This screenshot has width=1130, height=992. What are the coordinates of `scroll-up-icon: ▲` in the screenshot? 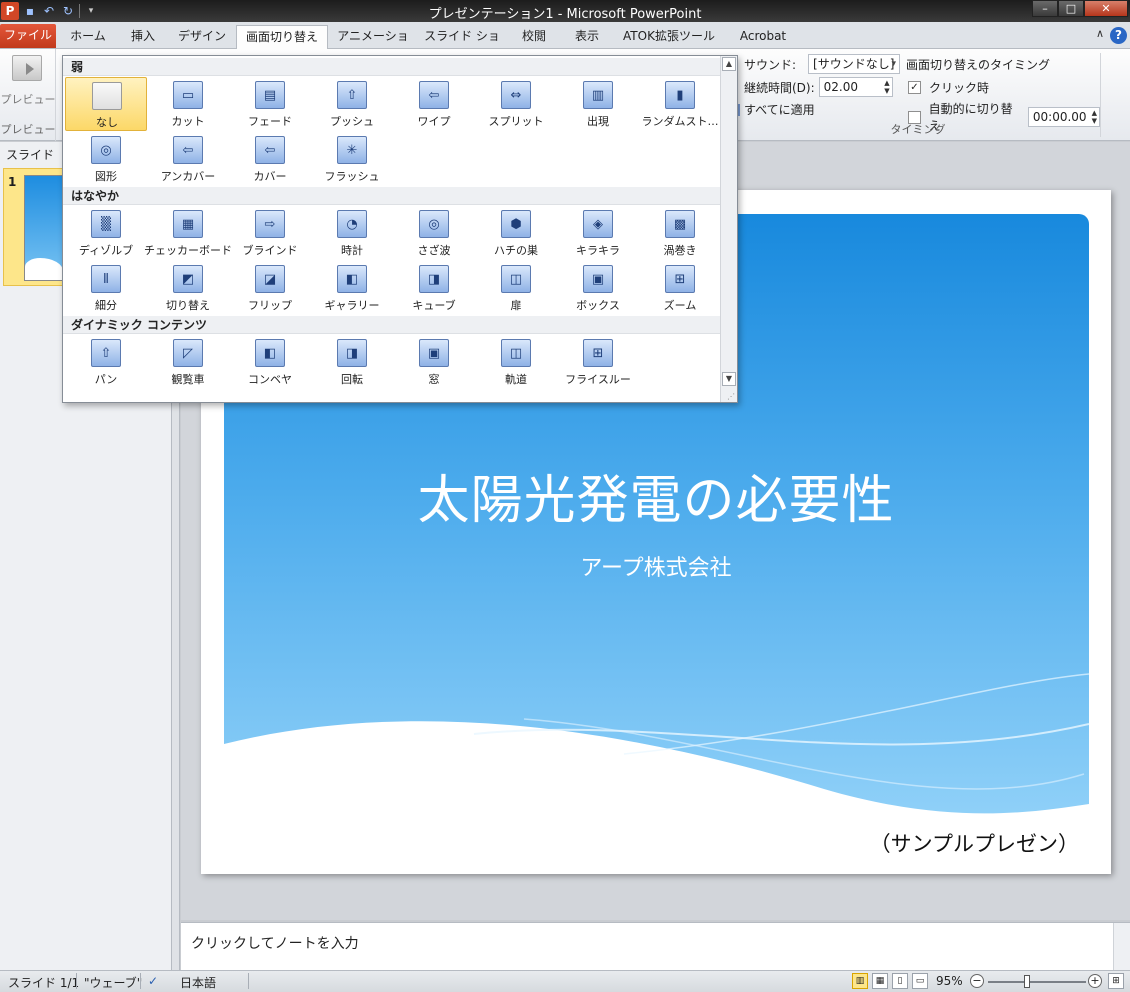 It's located at (729, 64).